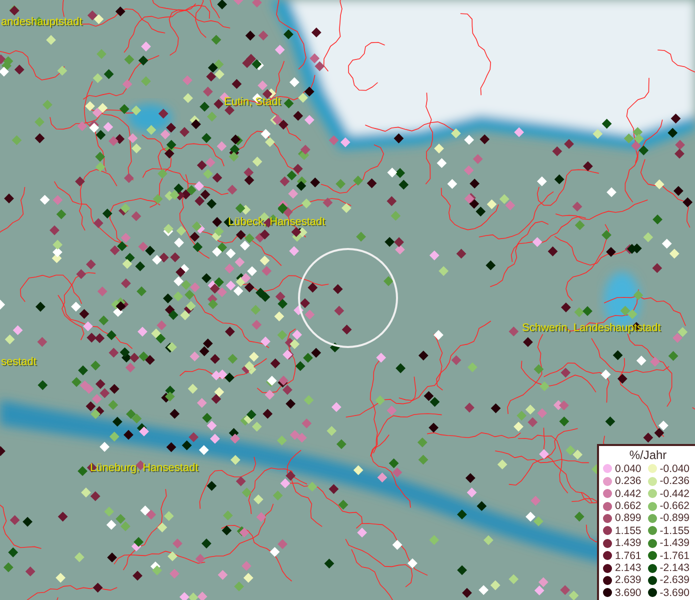  Describe the element at coordinates (628, 592) in the screenshot. I see `legend-value: 3.690` at that location.